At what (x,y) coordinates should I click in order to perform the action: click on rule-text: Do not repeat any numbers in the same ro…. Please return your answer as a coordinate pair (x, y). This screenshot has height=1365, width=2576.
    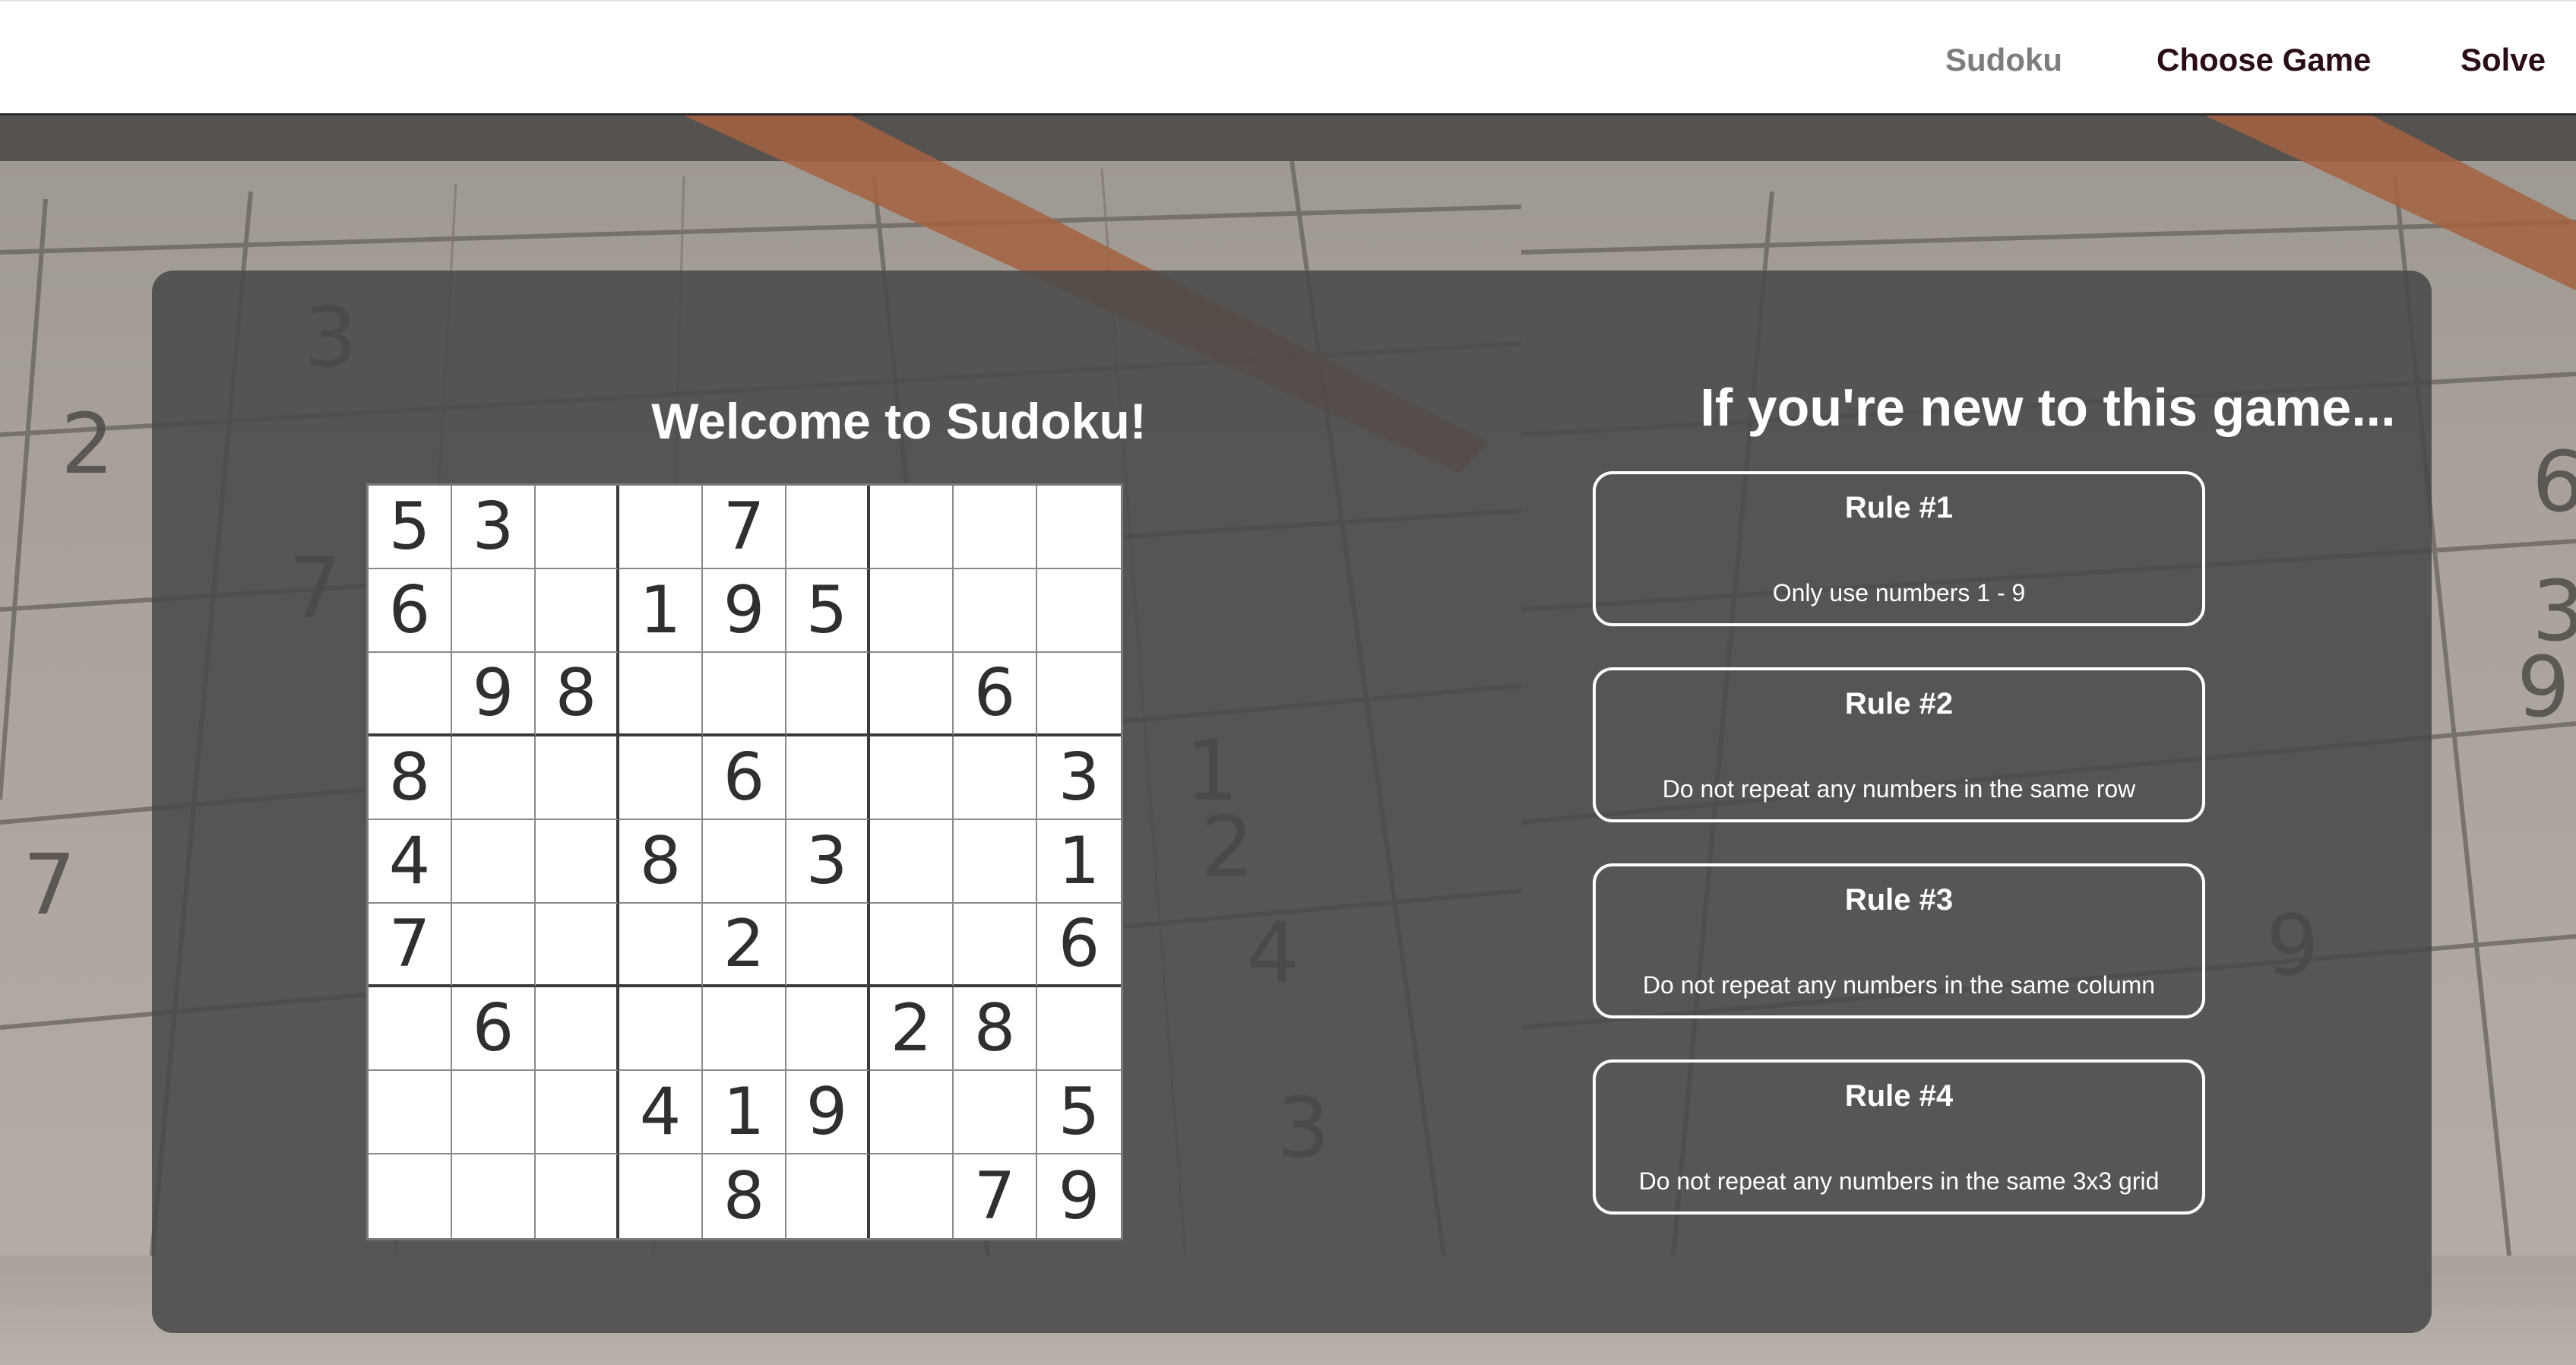
    Looking at the image, I should click on (1899, 789).